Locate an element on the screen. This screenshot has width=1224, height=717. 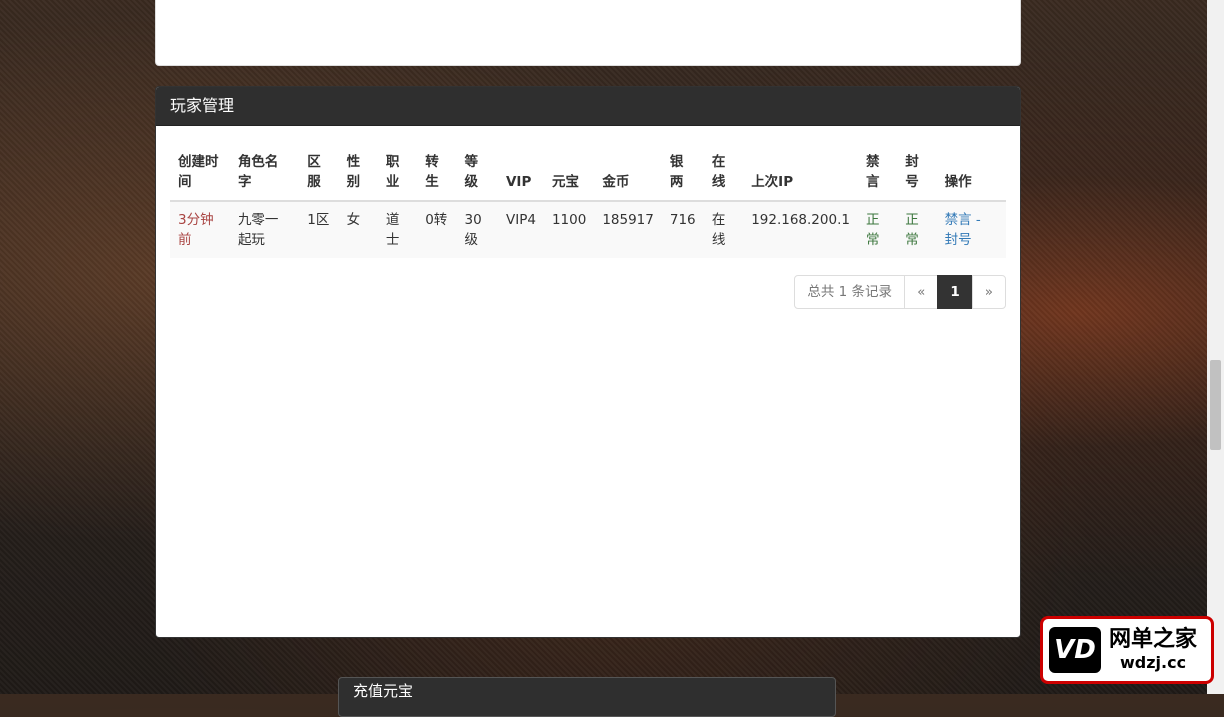
header-rebirth: 转生 is located at coordinates (437, 173).